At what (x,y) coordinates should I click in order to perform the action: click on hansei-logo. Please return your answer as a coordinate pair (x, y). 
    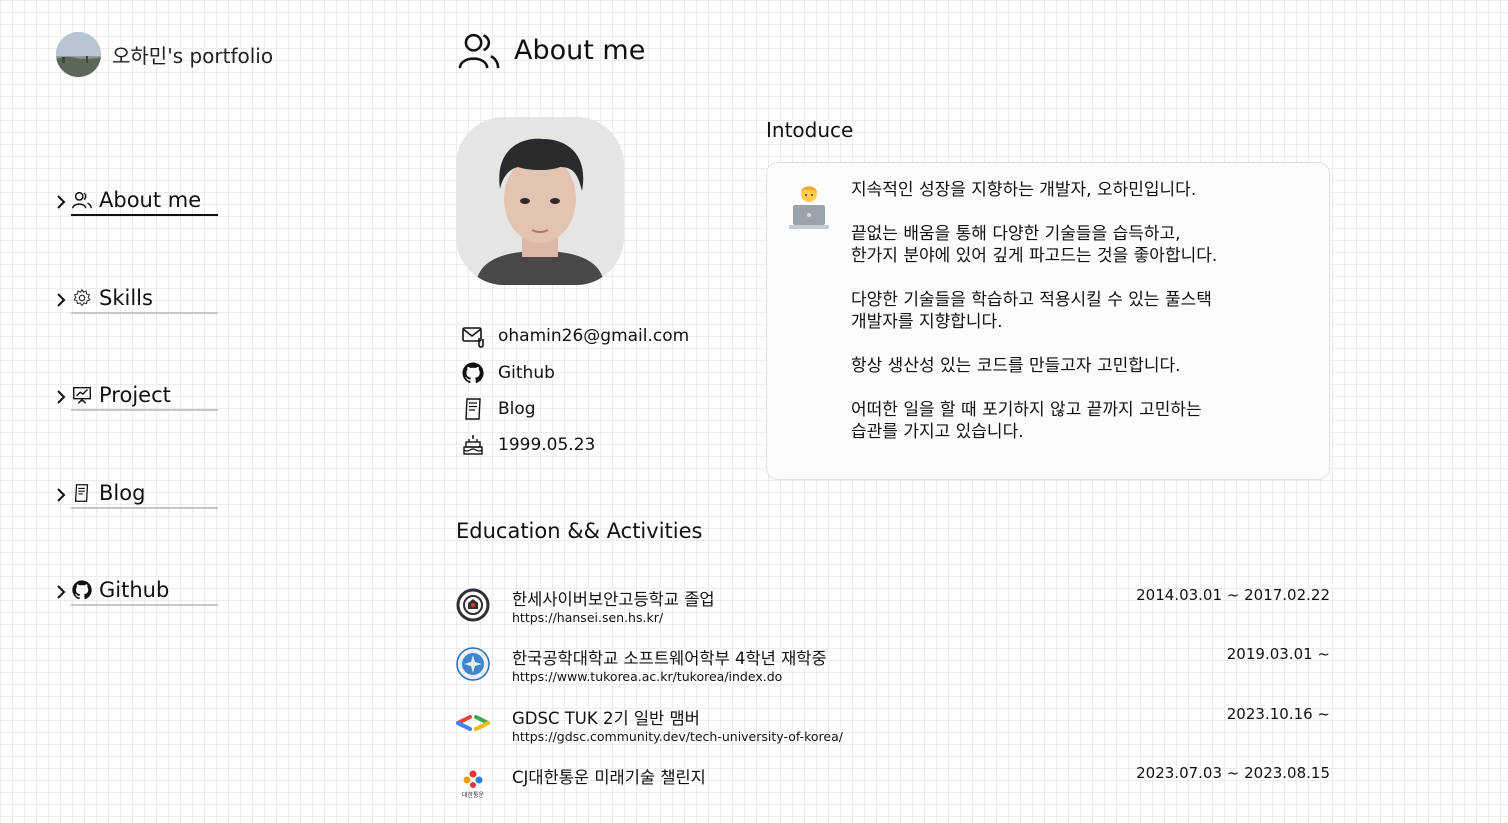
    Looking at the image, I should click on (473, 605).